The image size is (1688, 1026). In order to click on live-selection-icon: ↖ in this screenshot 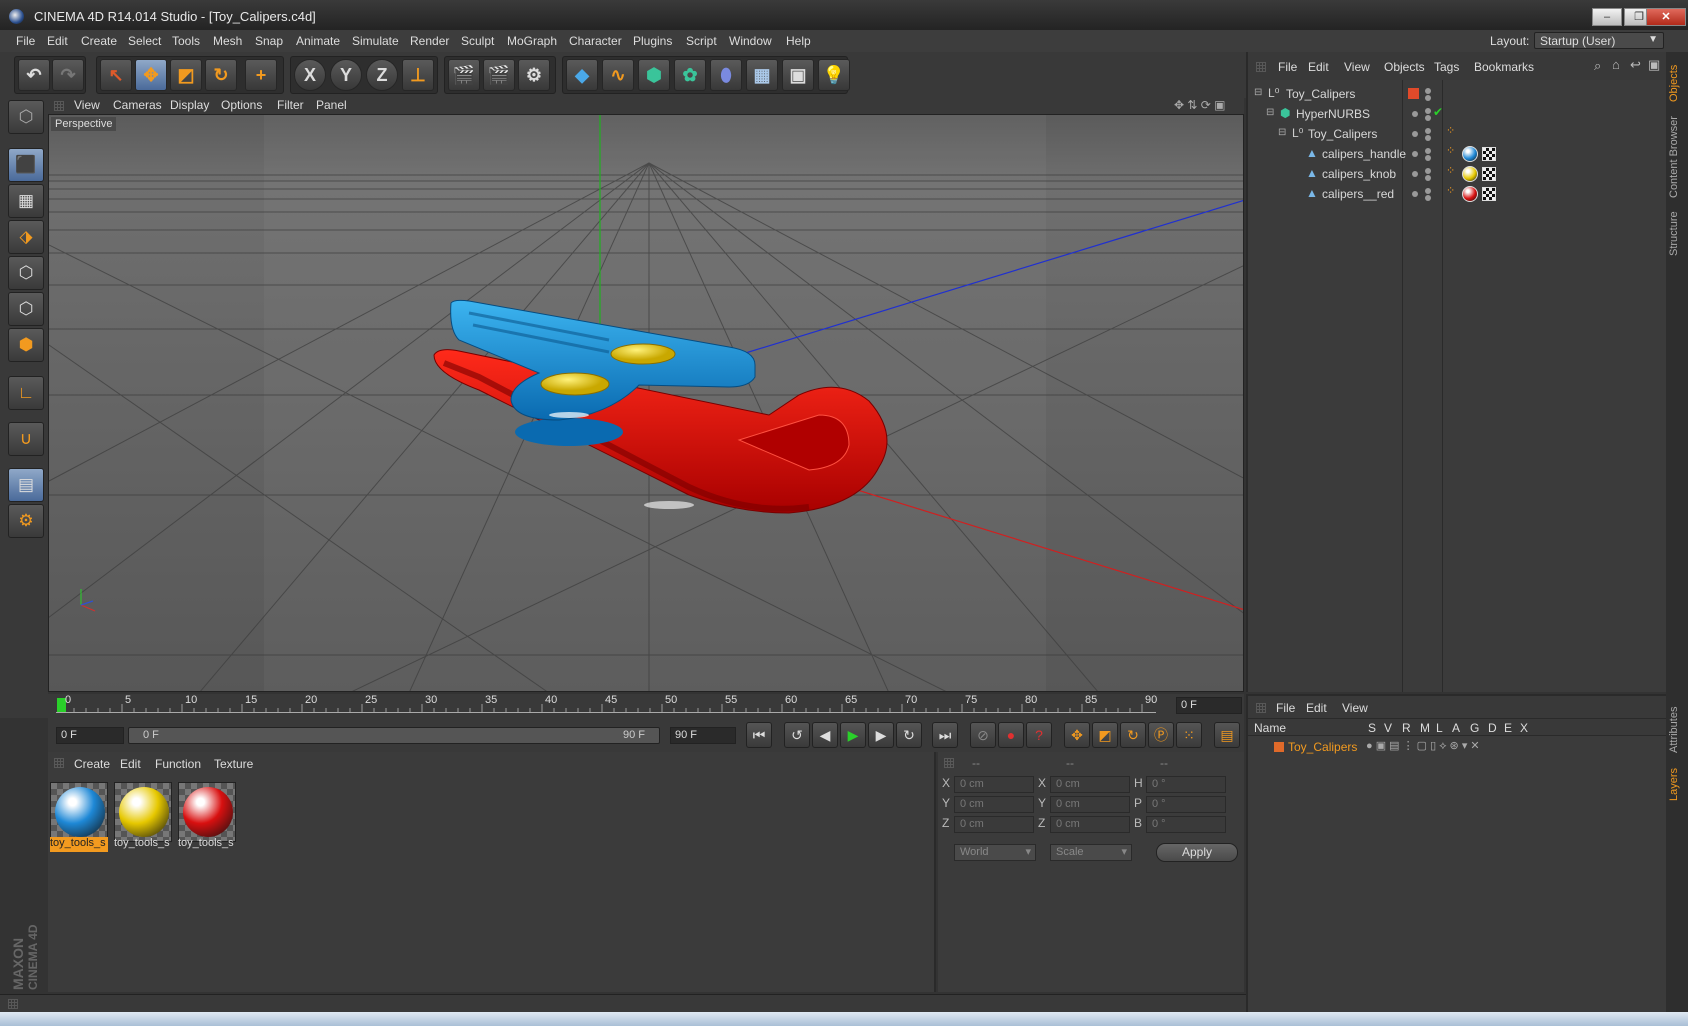, I will do `click(116, 75)`.